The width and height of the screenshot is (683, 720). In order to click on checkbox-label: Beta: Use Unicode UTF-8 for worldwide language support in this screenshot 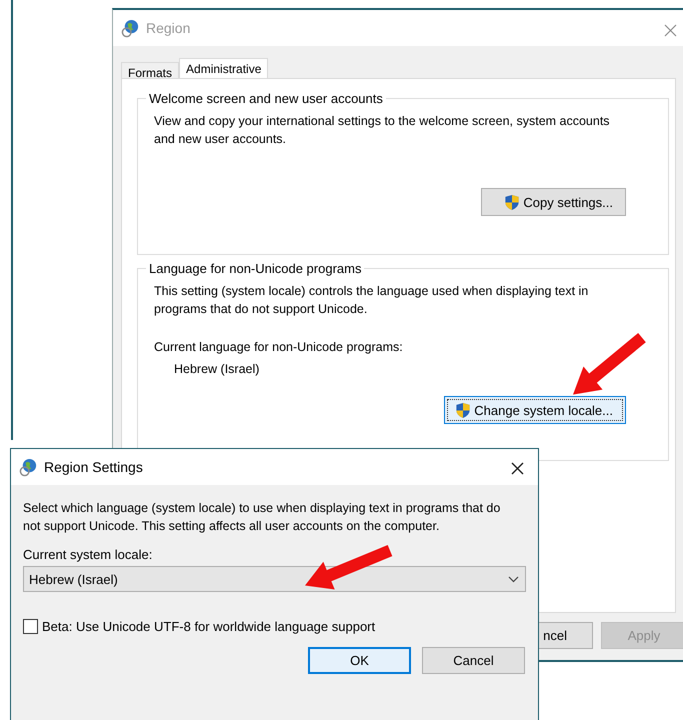, I will do `click(209, 626)`.